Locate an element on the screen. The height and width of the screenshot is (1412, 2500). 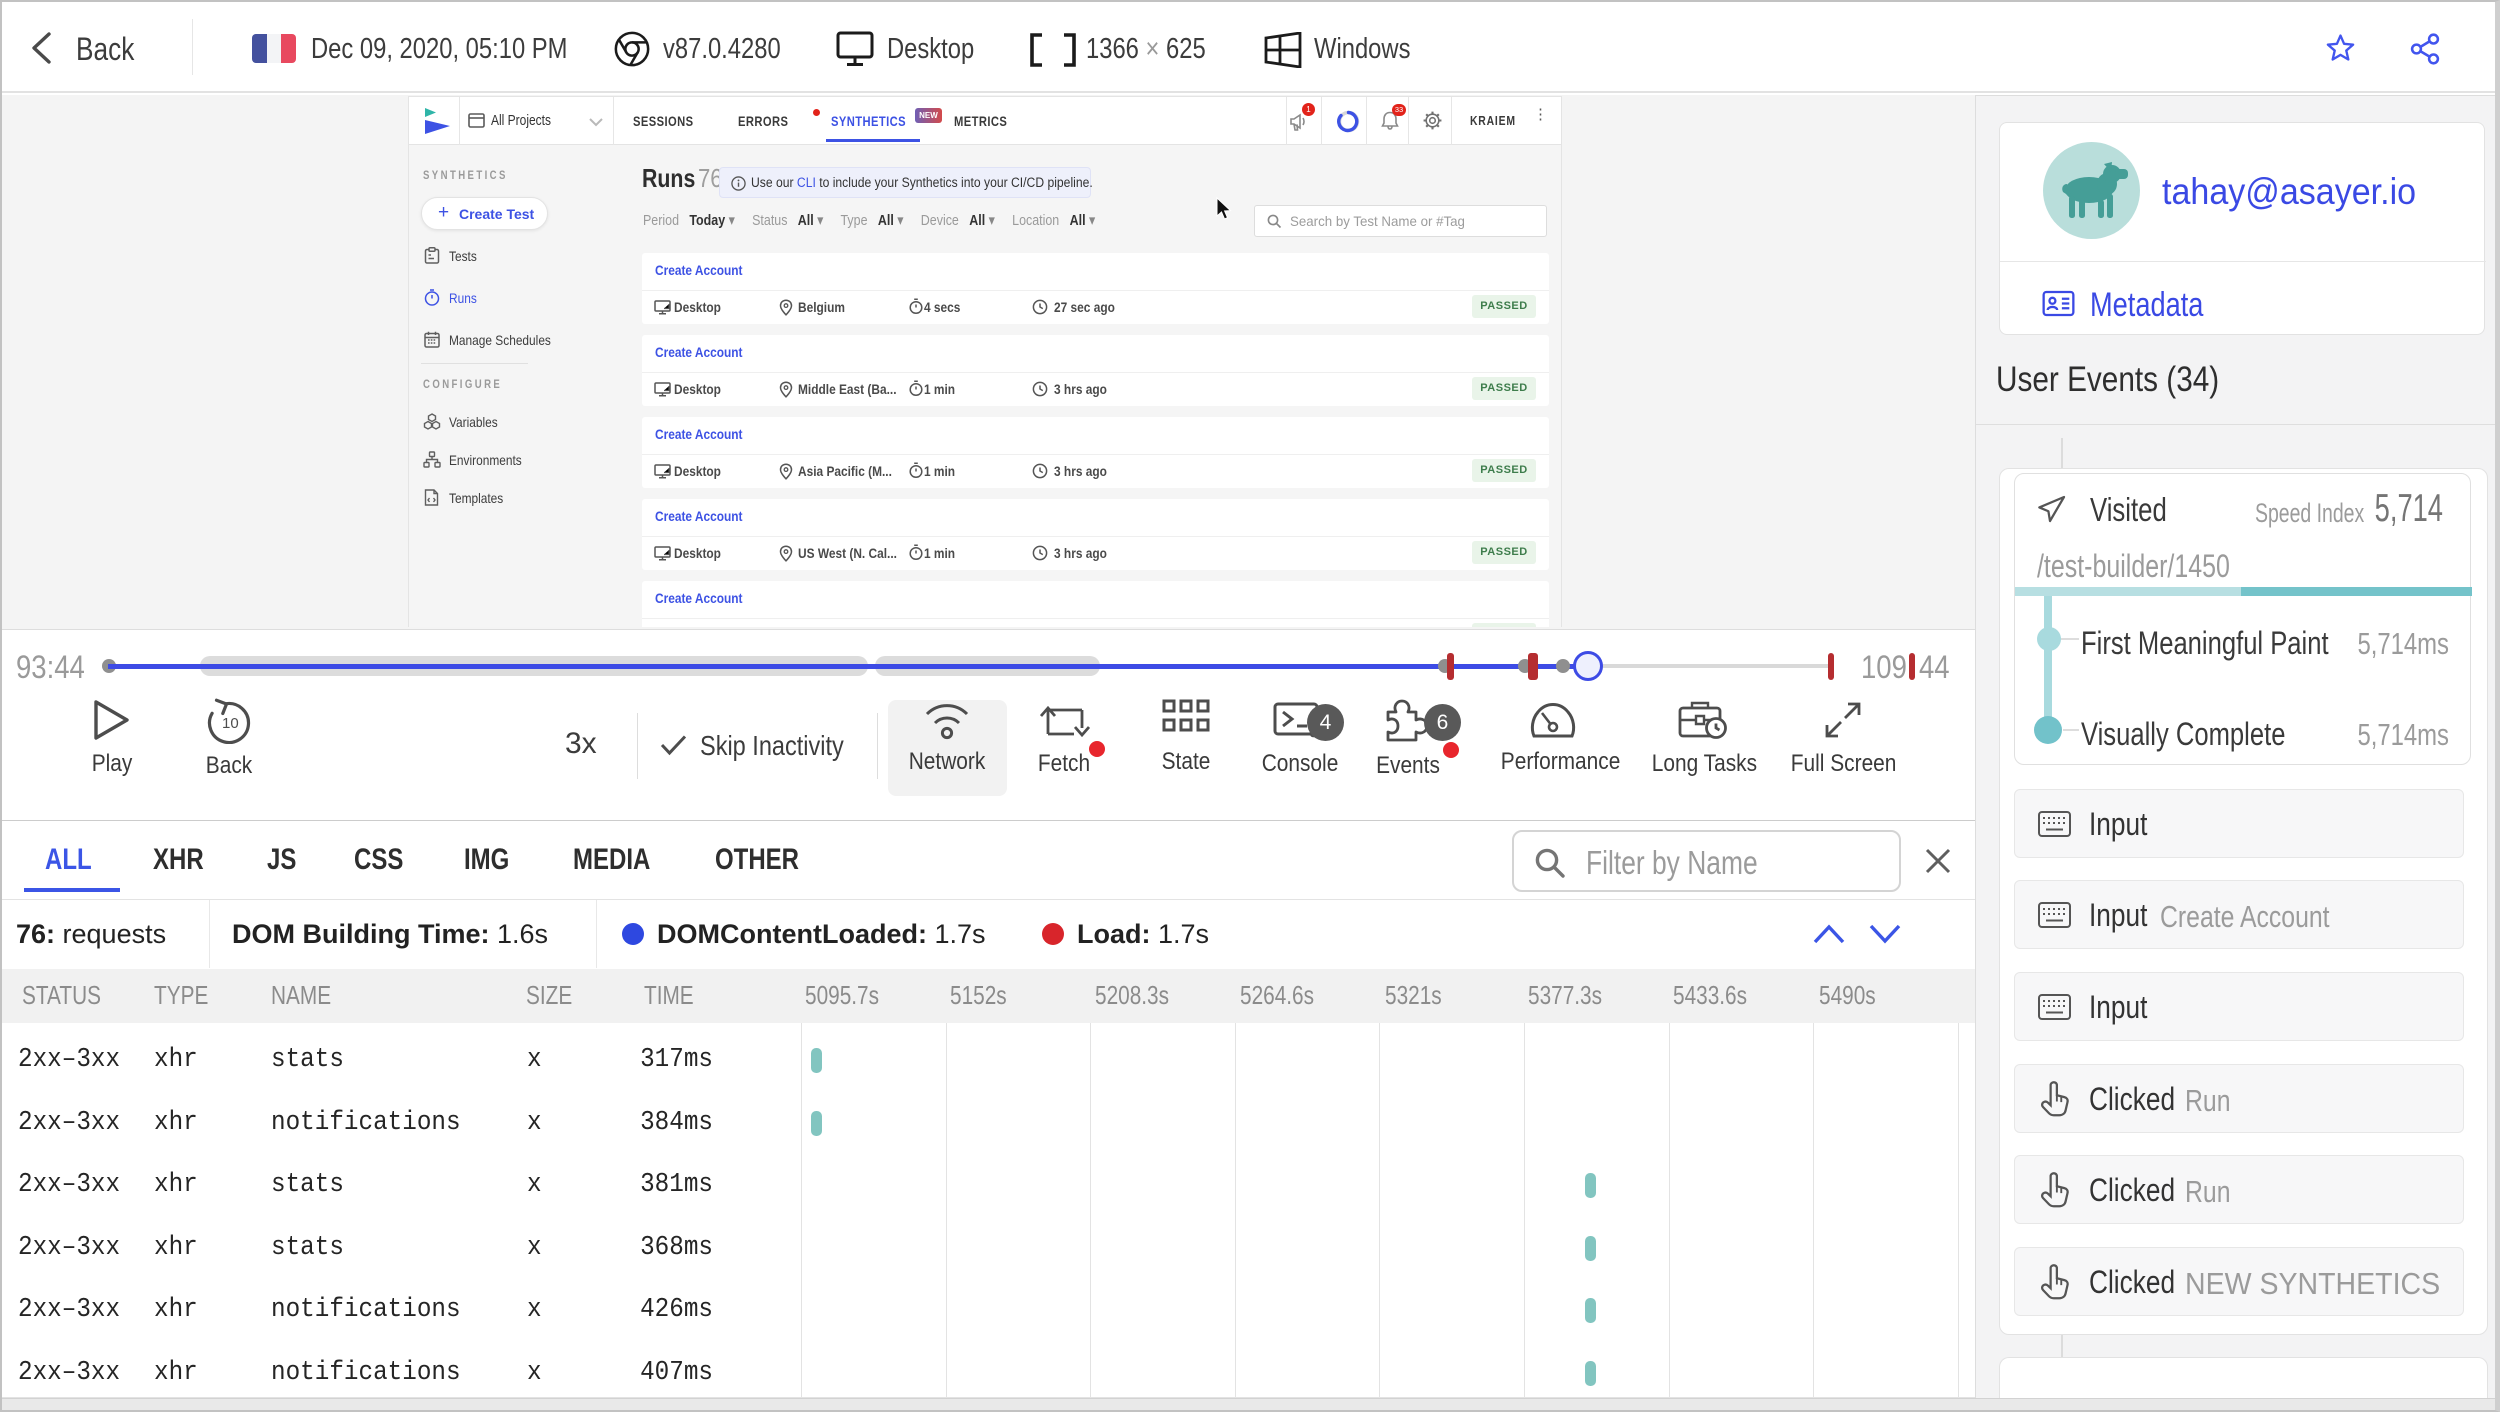
svg-text: 10 is located at coordinates (230, 723).